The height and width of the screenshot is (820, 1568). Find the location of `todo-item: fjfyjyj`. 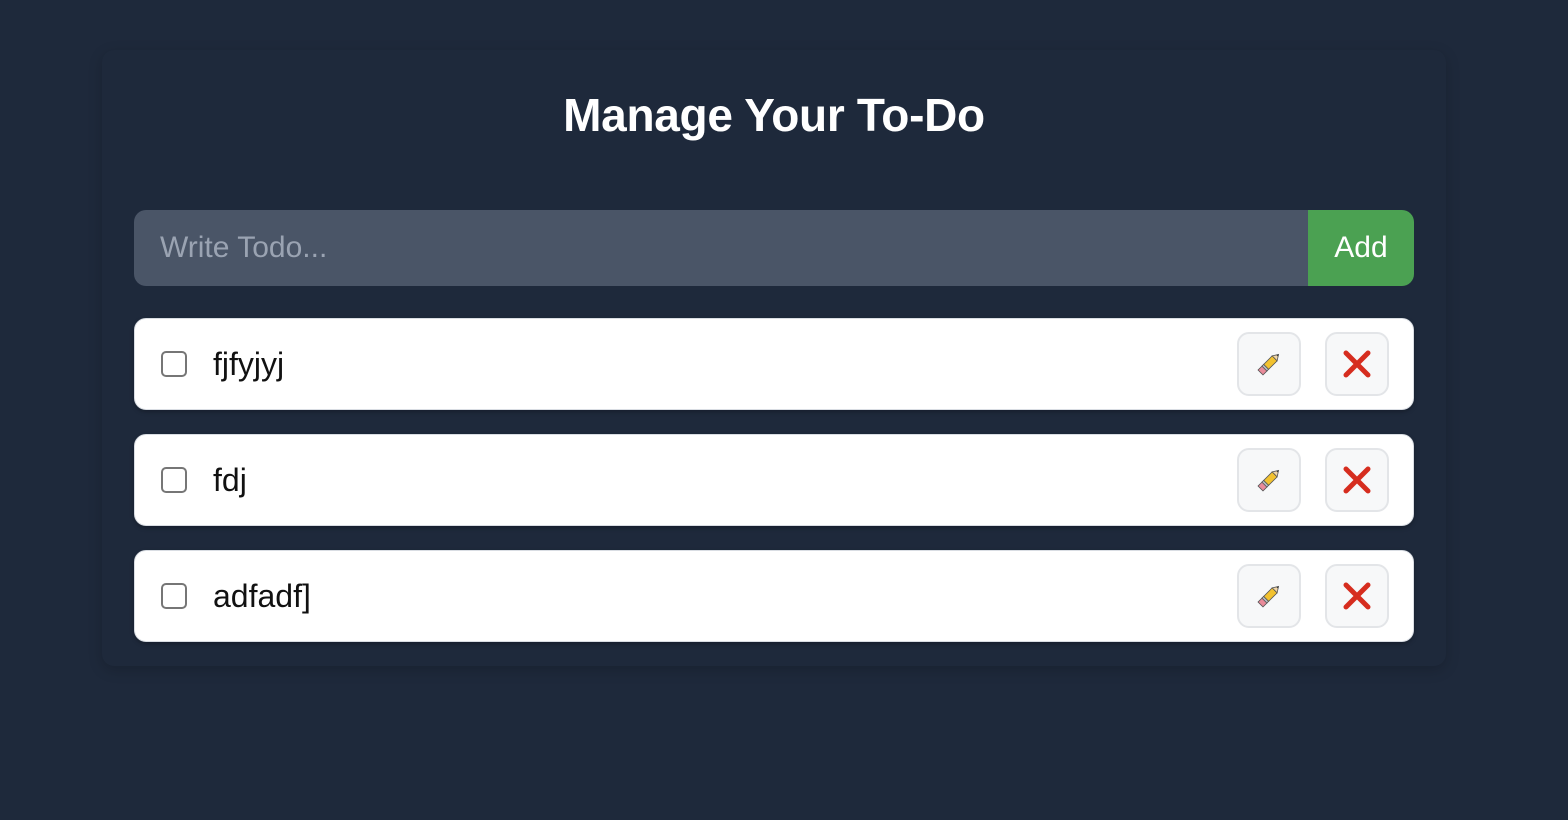

todo-item: fjfyjyj is located at coordinates (774, 364).